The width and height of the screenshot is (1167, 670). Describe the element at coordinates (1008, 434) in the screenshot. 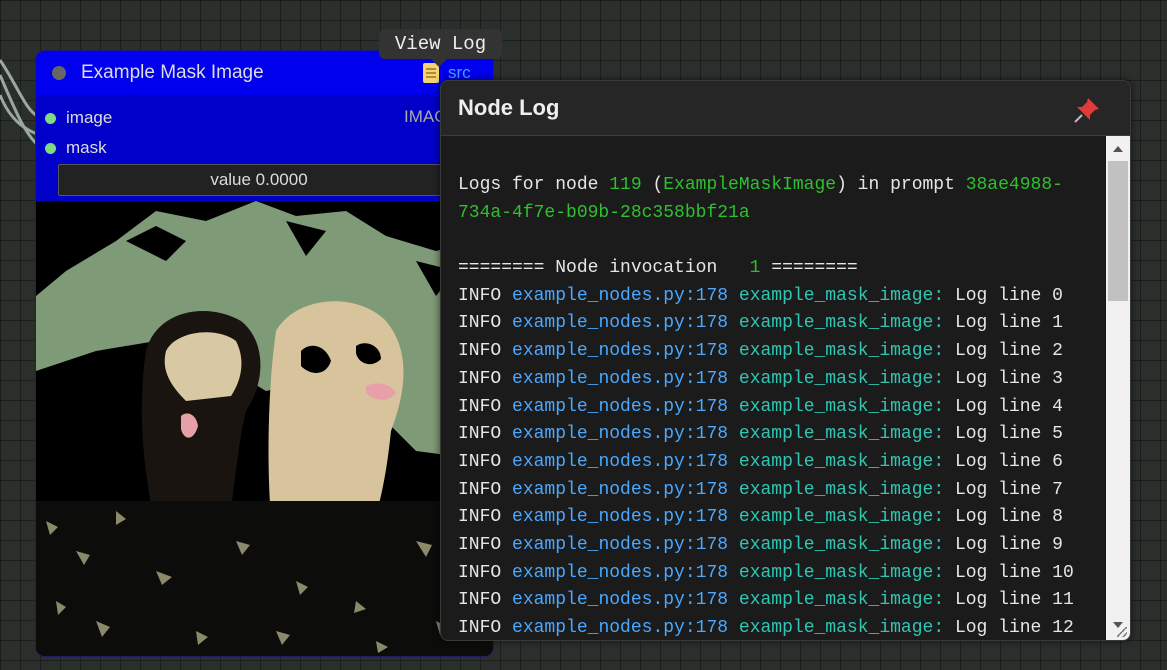

I see `log-message: Log line 5` at that location.